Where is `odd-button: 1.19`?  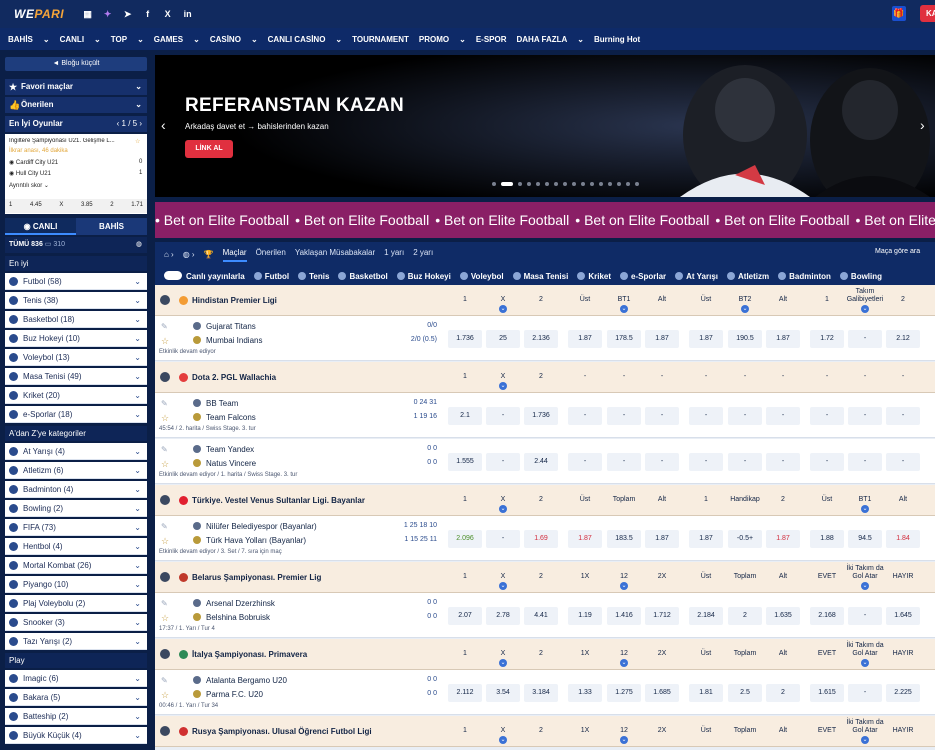
odd-button: 1.19 is located at coordinates (585, 616).